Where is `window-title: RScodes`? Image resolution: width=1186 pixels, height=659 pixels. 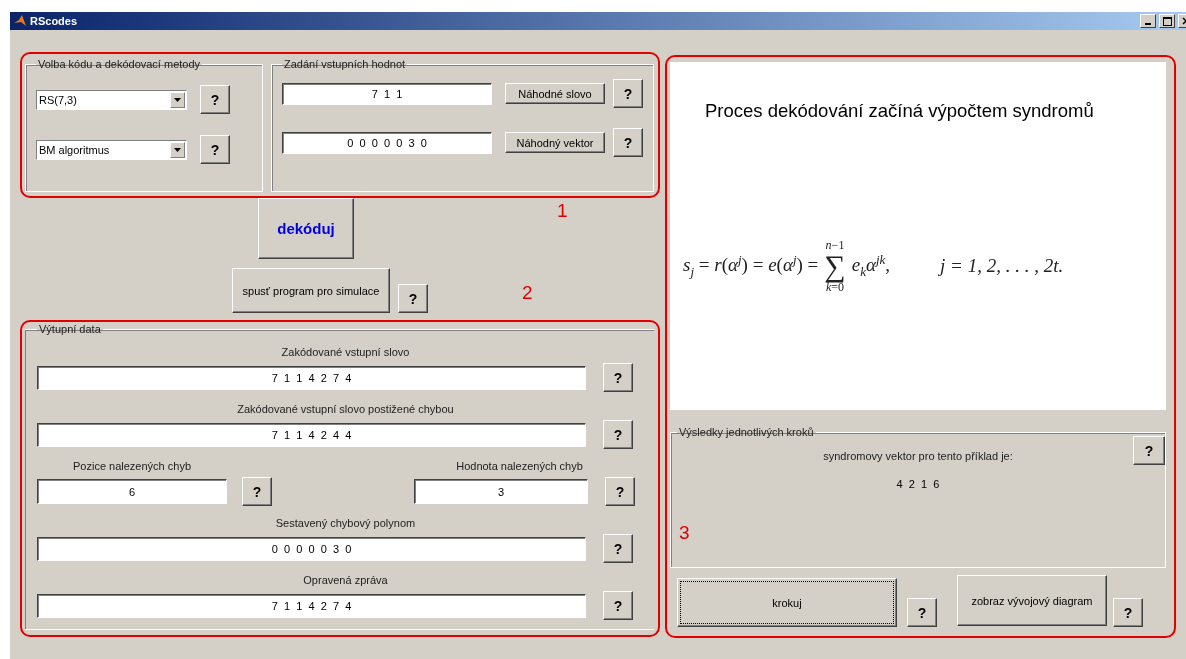 window-title: RScodes is located at coordinates (54, 21).